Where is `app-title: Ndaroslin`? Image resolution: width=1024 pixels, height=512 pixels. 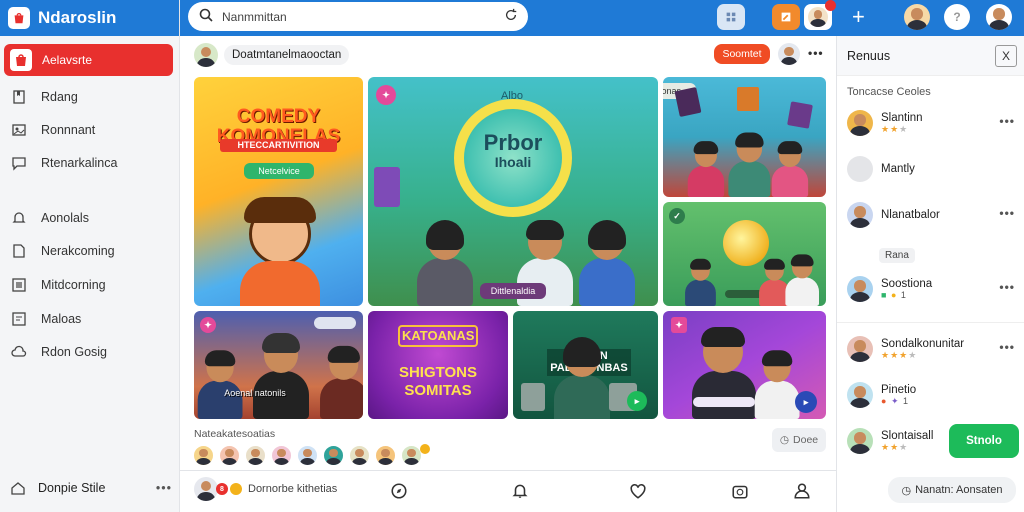
app-title: Ndaroslin is located at coordinates (77, 17).